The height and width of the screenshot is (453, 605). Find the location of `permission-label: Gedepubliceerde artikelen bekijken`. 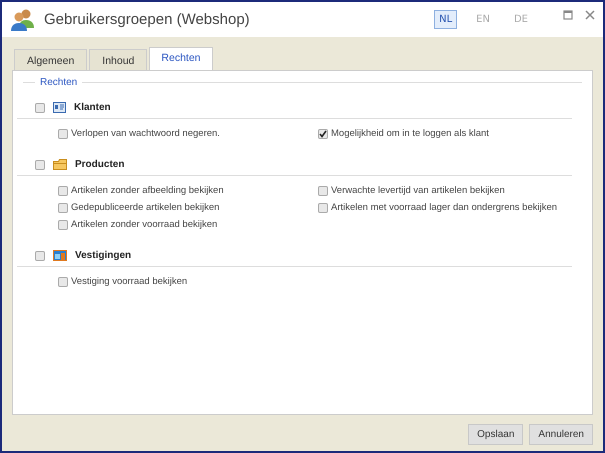

permission-label: Gedepubliceerde artikelen bekijken is located at coordinates (145, 207).